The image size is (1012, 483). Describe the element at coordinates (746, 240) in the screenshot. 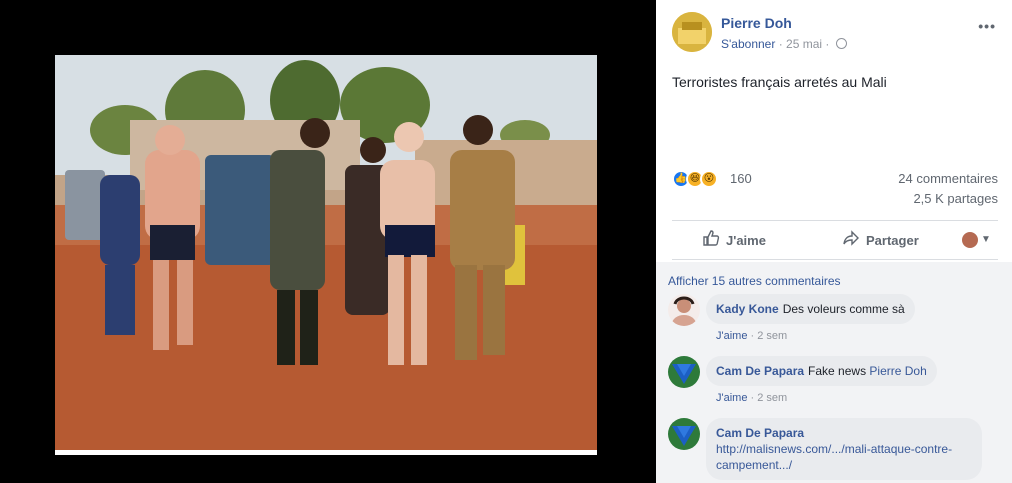

I see `like-button-label: J'aime` at that location.